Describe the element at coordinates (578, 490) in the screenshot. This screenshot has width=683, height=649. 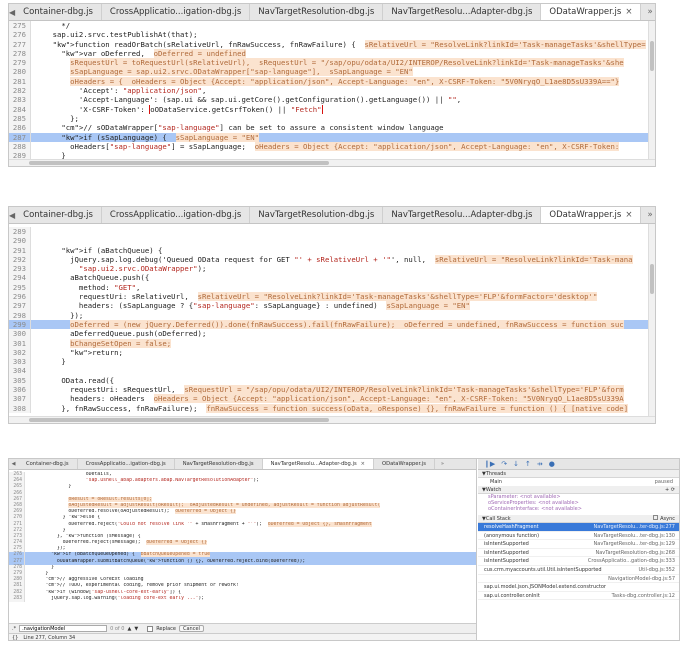
I see `watch-header: ▼ Watch + ⟳` at that location.